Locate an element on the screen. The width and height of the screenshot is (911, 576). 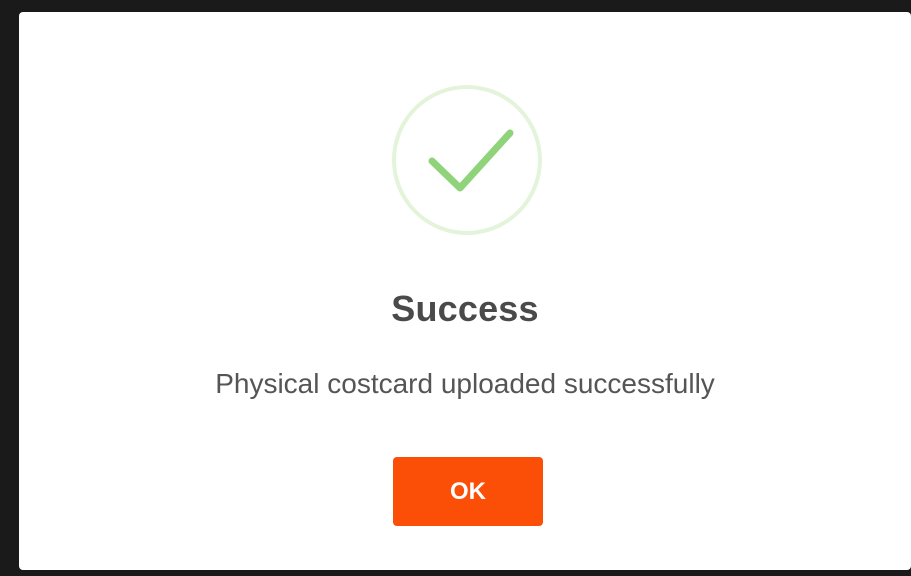
dialog-message: Physical costcard uploaded successfully is located at coordinates (465, 383).